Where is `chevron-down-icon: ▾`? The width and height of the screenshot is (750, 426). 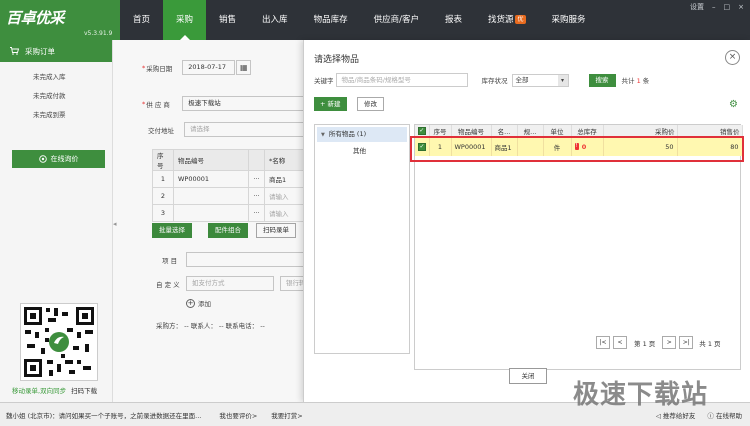 chevron-down-icon: ▾ is located at coordinates (562, 80).